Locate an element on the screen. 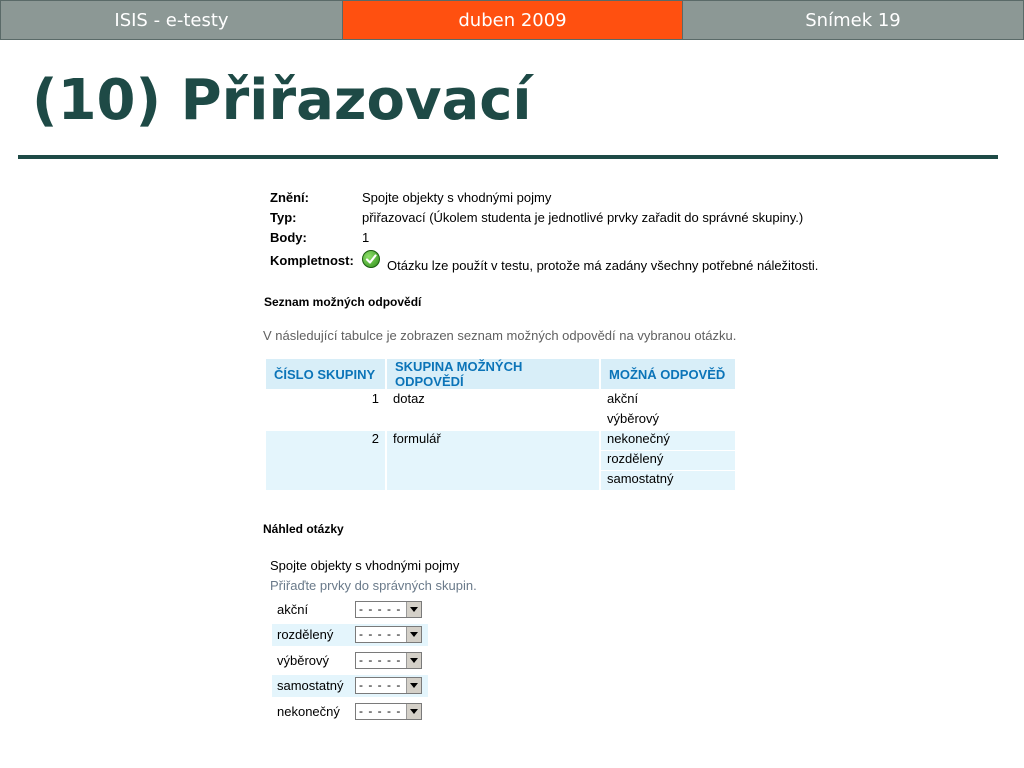 The height and width of the screenshot is (768, 1024). column-header-group-name: SKUPINA MOŽNÝCH ODPOVĚDÍ is located at coordinates (493, 375).